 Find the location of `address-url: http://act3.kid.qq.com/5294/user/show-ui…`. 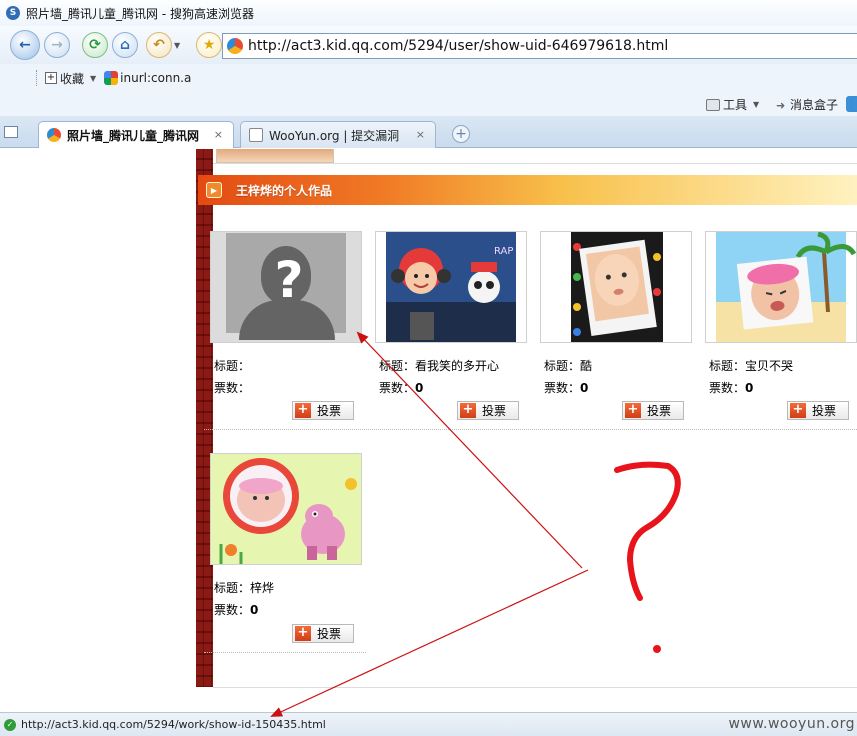

address-url: http://act3.kid.qq.com/5294/user/show-ui… is located at coordinates (458, 46).